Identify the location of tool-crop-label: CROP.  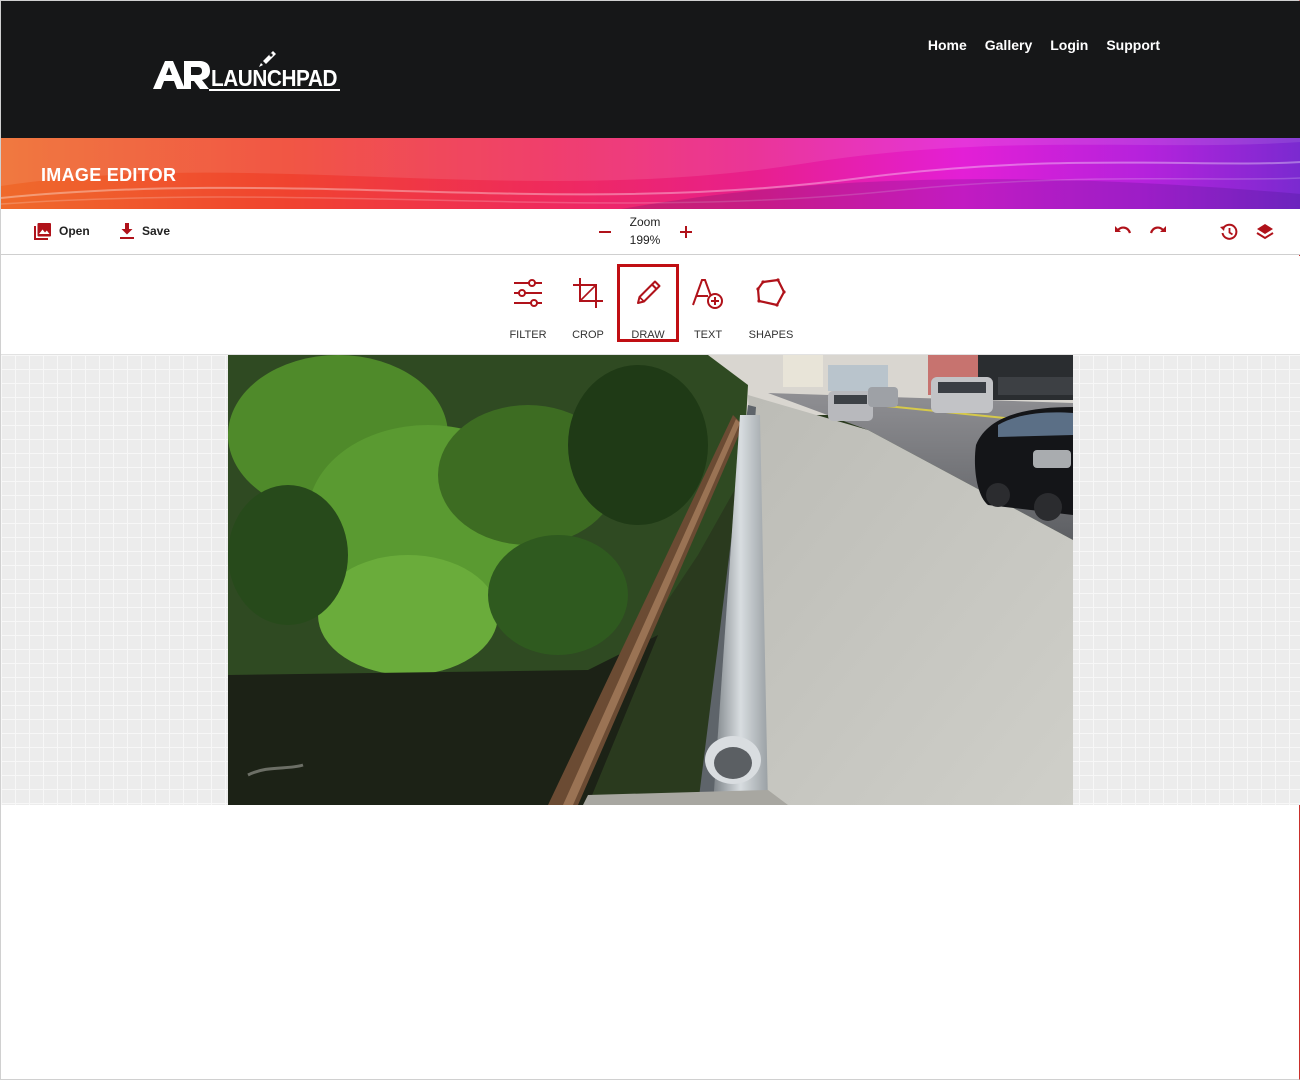
(588, 335).